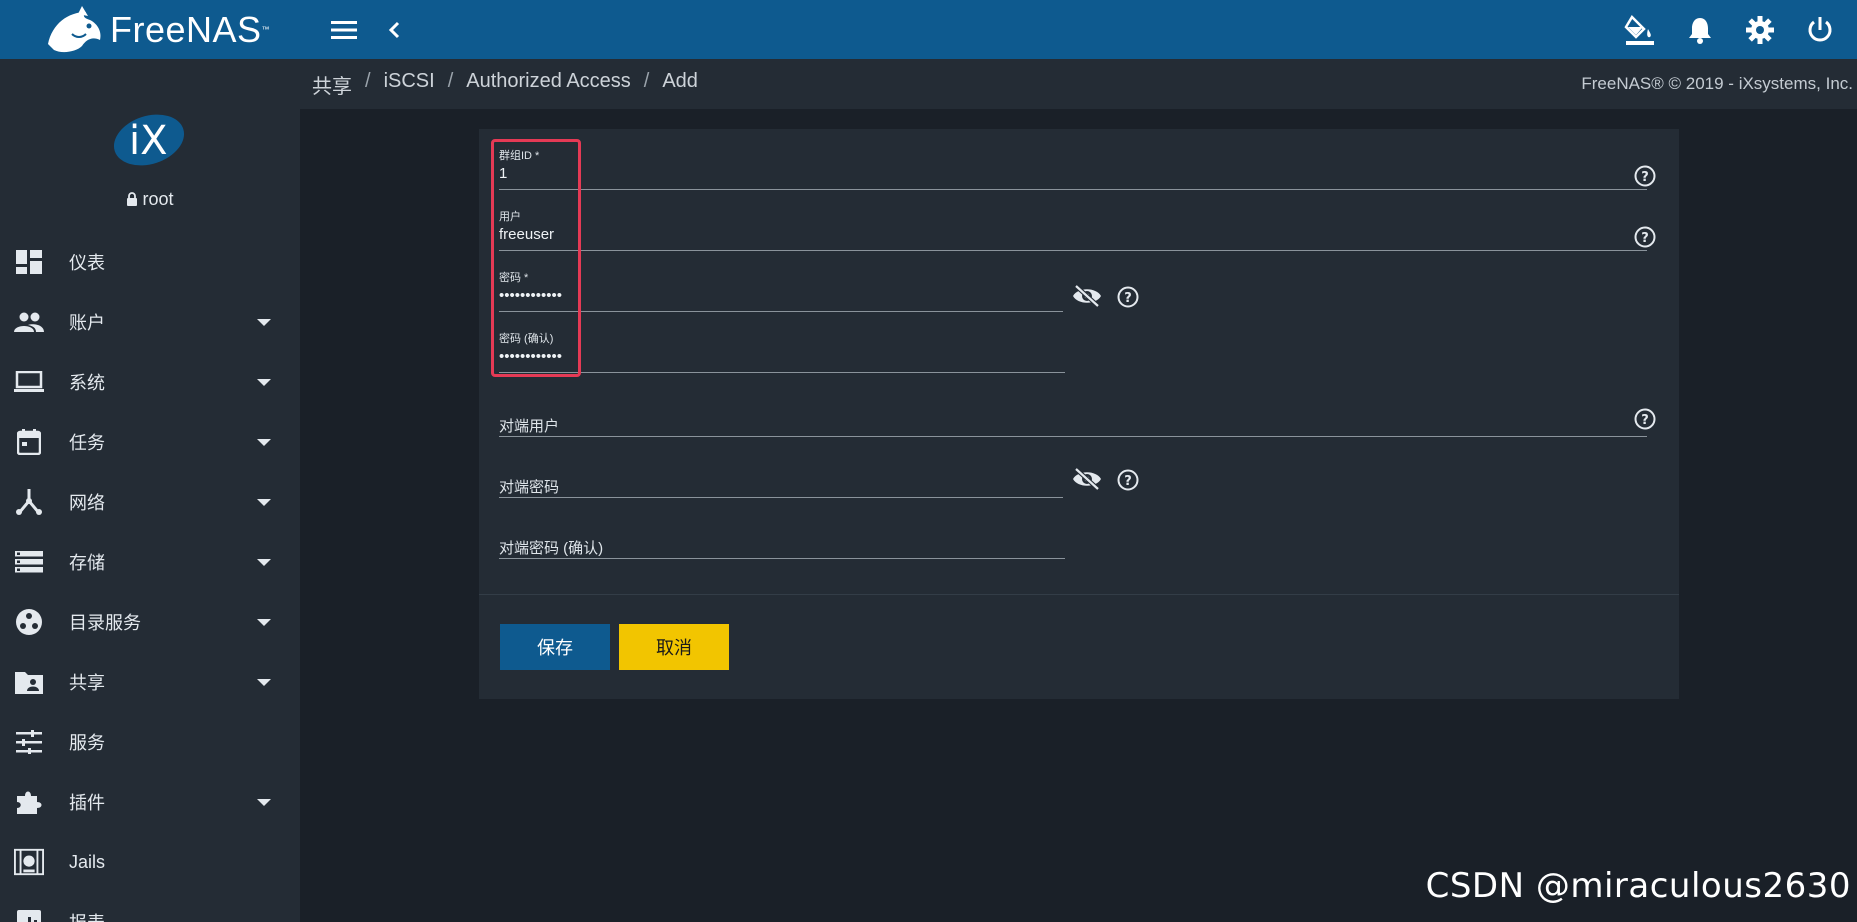 The height and width of the screenshot is (922, 1857). What do you see at coordinates (29, 382) in the screenshot?
I see `laptop-icon` at bounding box center [29, 382].